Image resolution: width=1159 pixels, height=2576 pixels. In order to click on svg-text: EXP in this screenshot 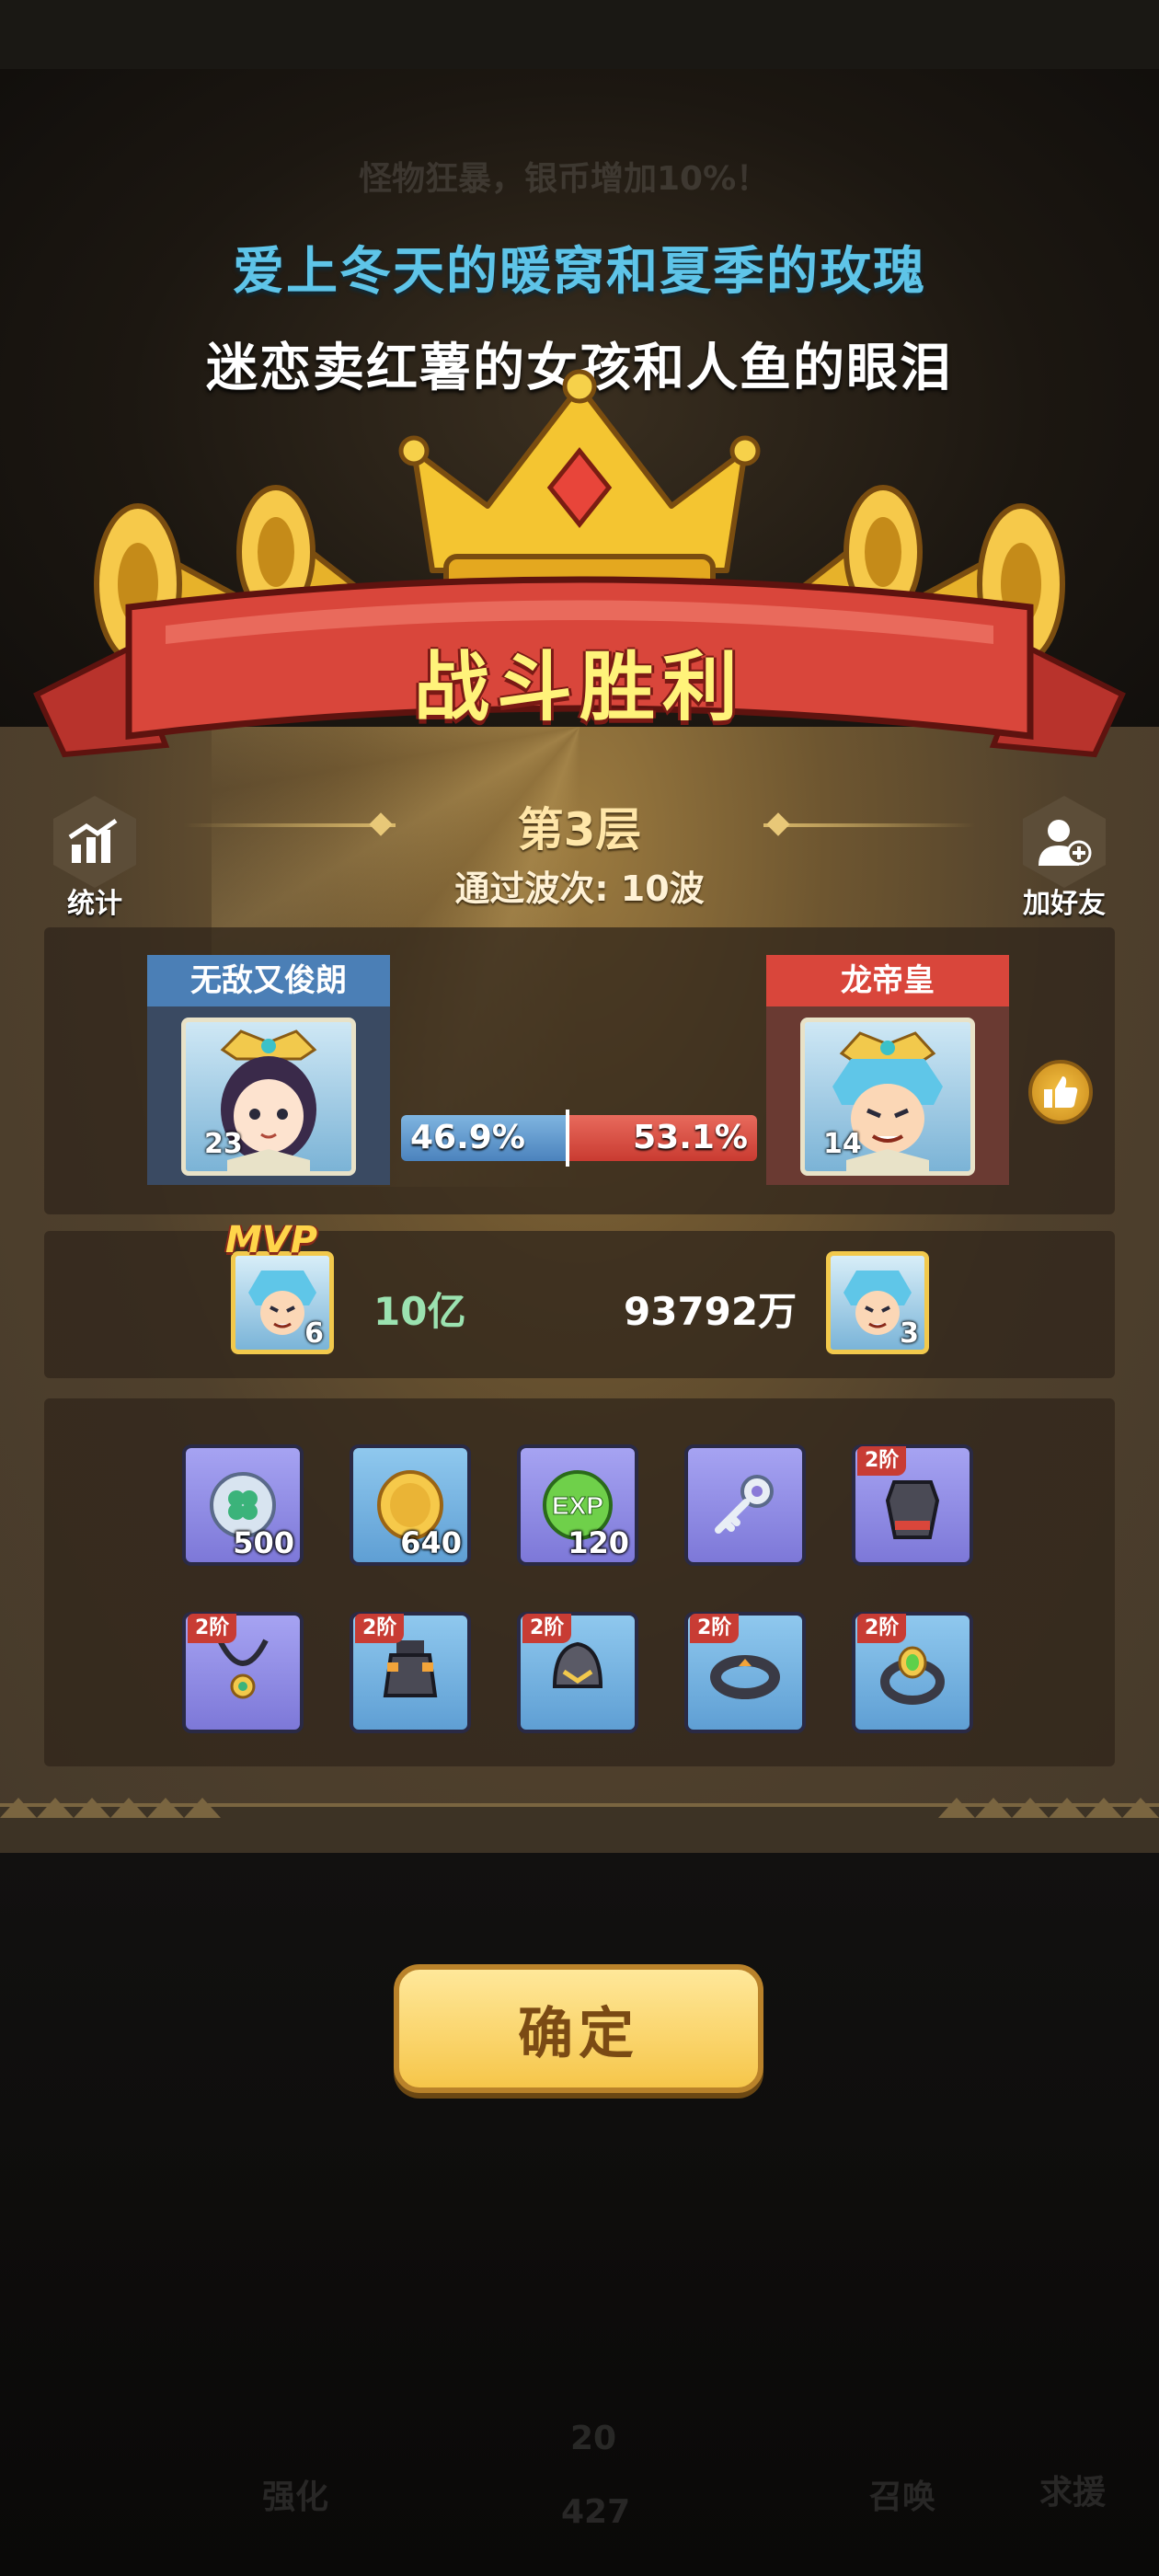, I will do `click(577, 1505)`.